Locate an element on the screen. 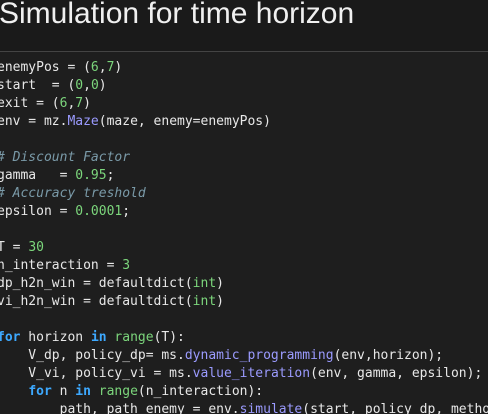 The width and height of the screenshot is (488, 414). code-token: (env,horizon); is located at coordinates (388, 355).